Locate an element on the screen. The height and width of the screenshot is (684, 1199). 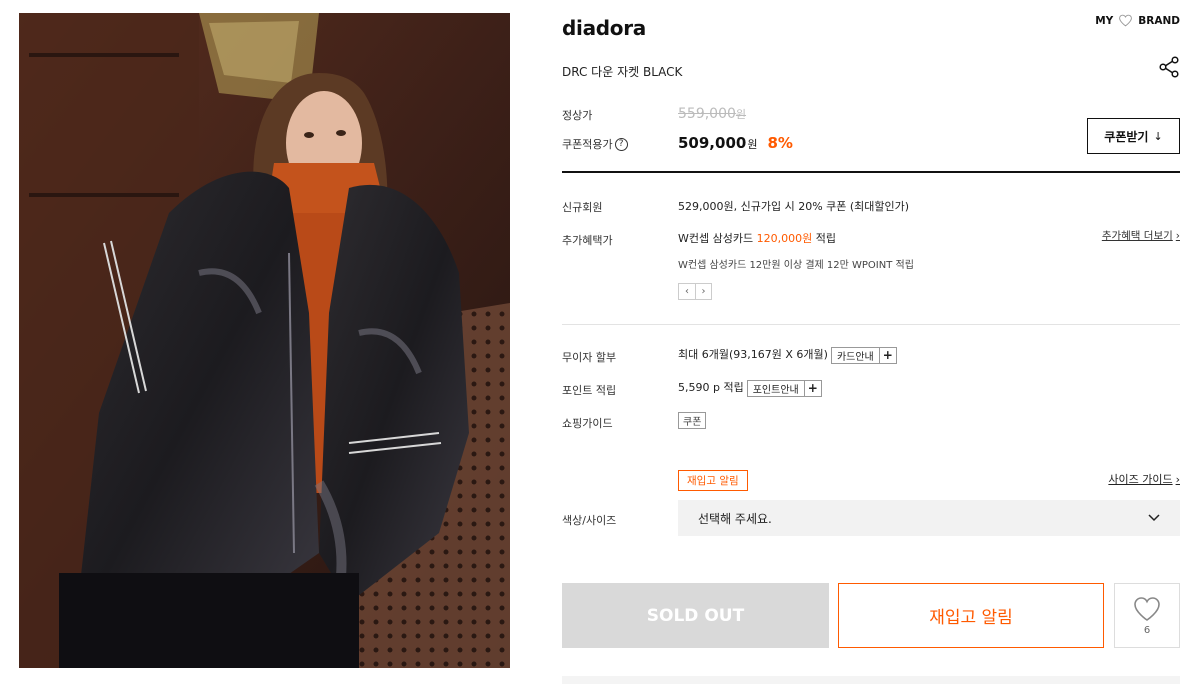
points-info-button: 포인트안내 is located at coordinates (775, 388).